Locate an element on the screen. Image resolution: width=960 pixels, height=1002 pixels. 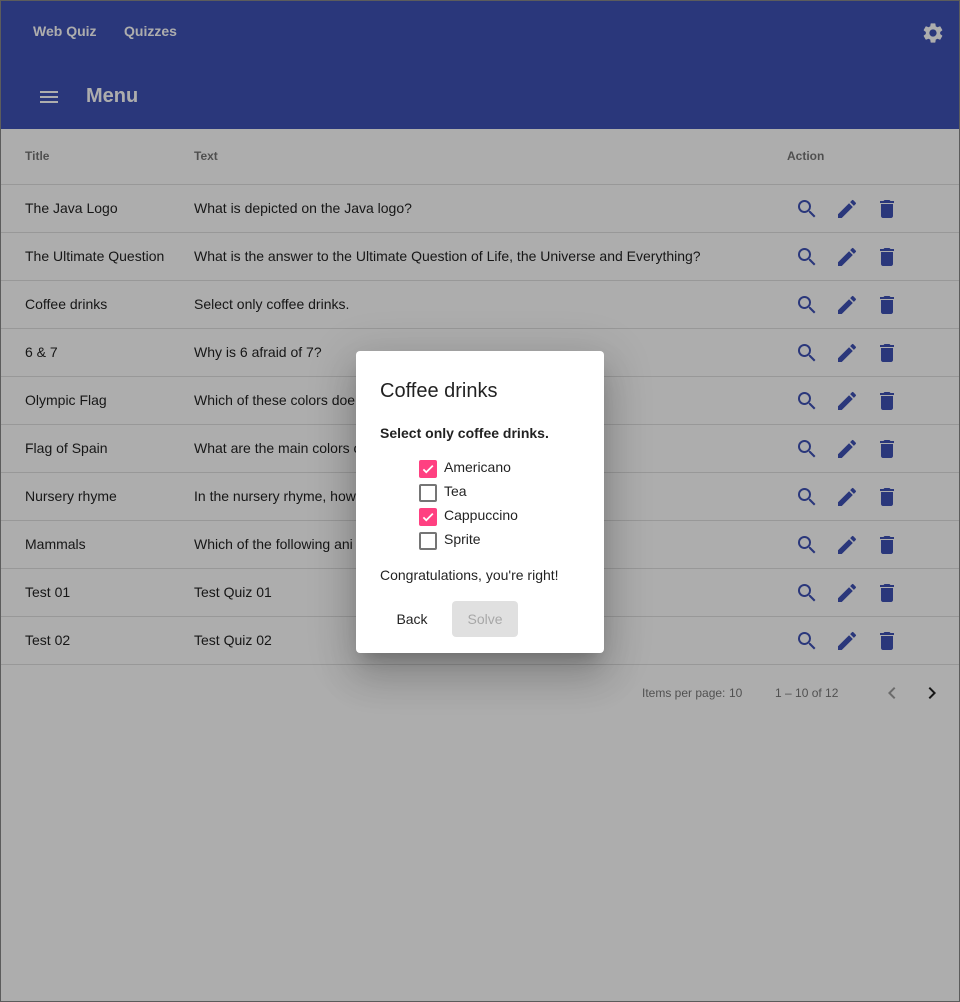
dialog-title: Coffee drinks is located at coordinates (439, 391).